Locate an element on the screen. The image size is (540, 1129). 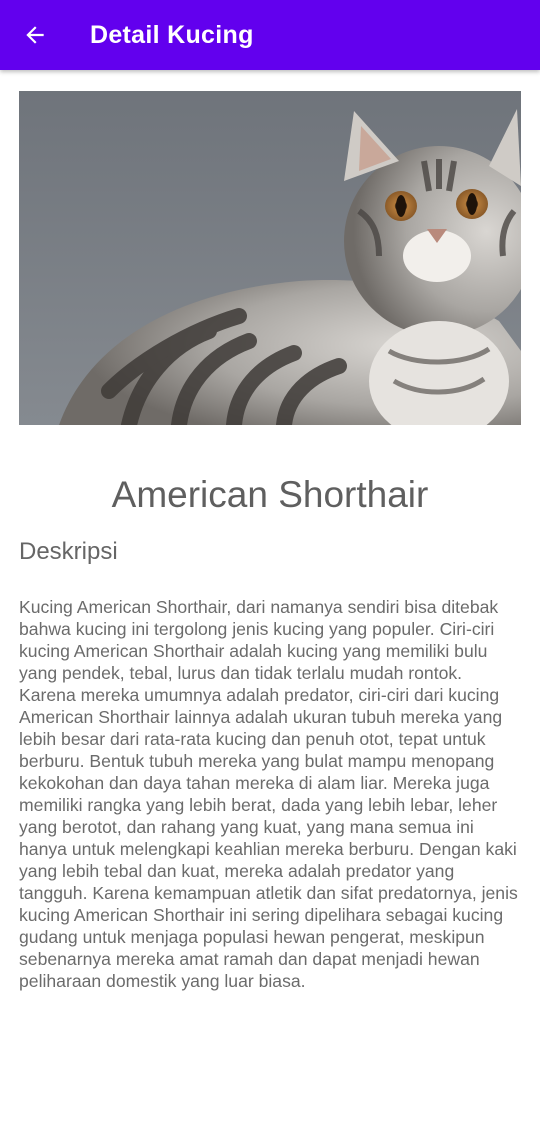
app-bar: Detail Kucing is located at coordinates (270, 35).